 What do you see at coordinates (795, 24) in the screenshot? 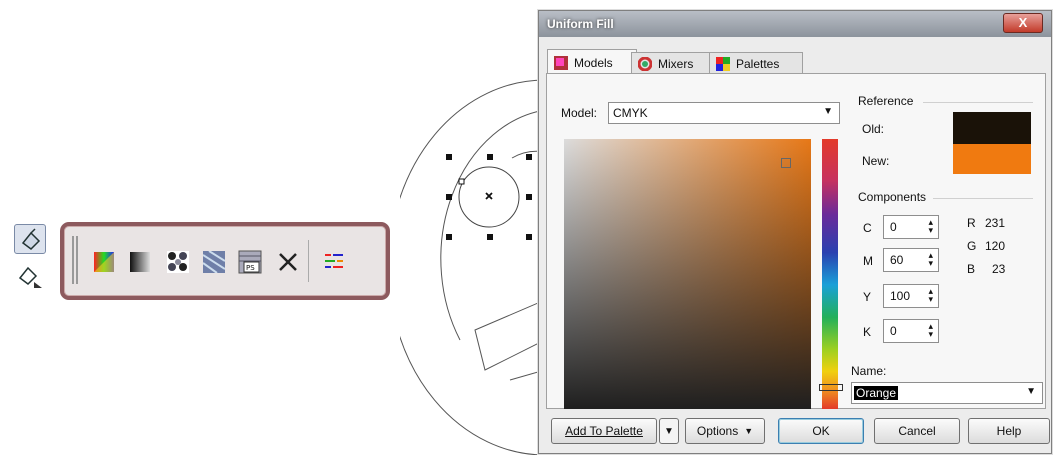
I see `title-bar: Uniform Fill X` at bounding box center [795, 24].